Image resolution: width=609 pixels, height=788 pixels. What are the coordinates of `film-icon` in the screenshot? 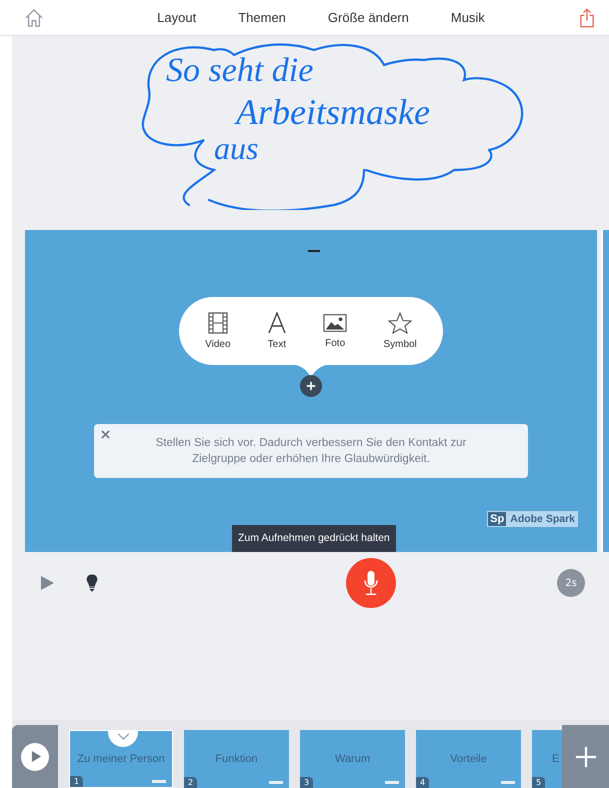 It's located at (218, 323).